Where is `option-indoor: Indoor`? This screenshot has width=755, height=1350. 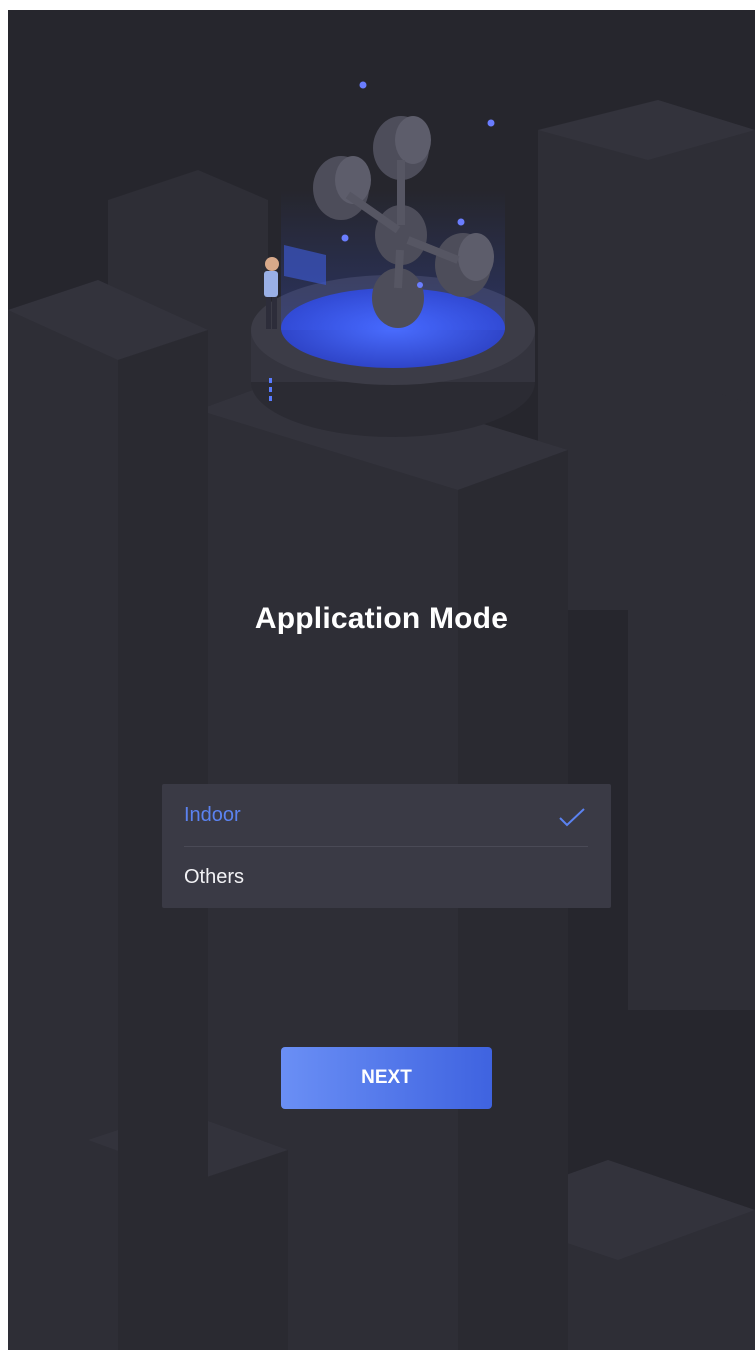 option-indoor: Indoor is located at coordinates (386, 816).